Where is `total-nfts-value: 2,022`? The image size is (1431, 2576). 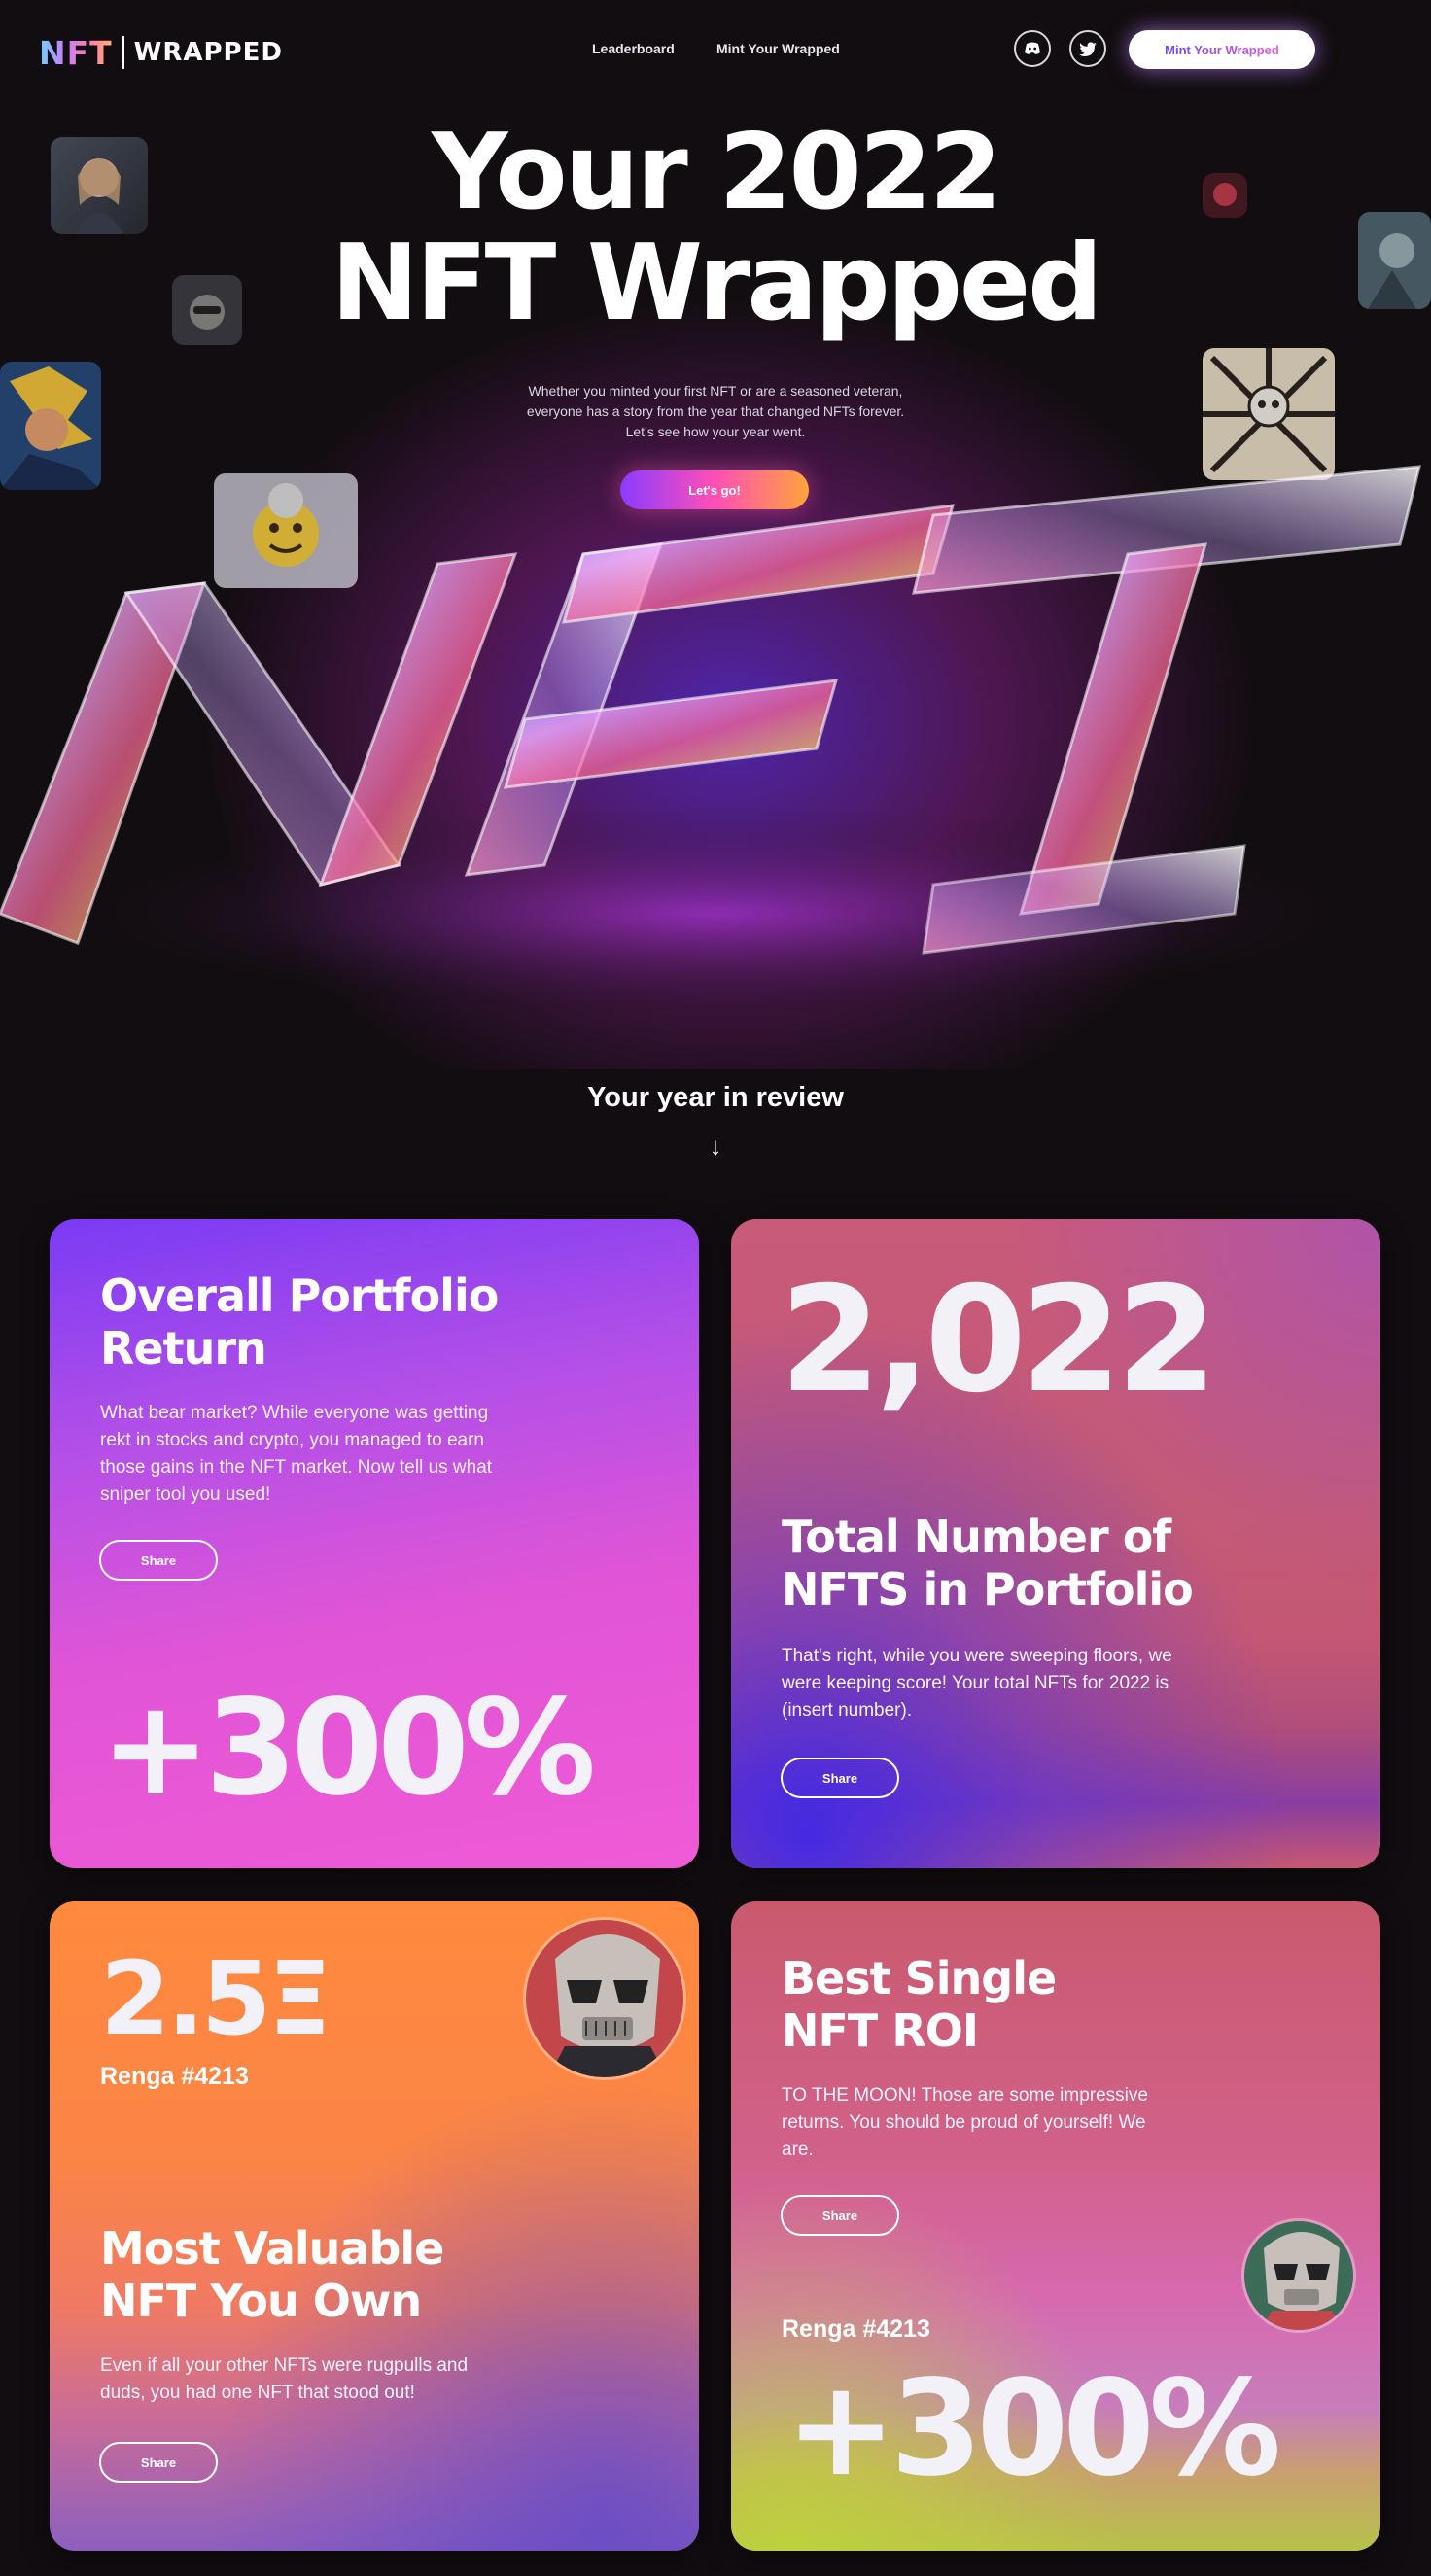
total-nfts-value: 2,022 is located at coordinates (999, 1340).